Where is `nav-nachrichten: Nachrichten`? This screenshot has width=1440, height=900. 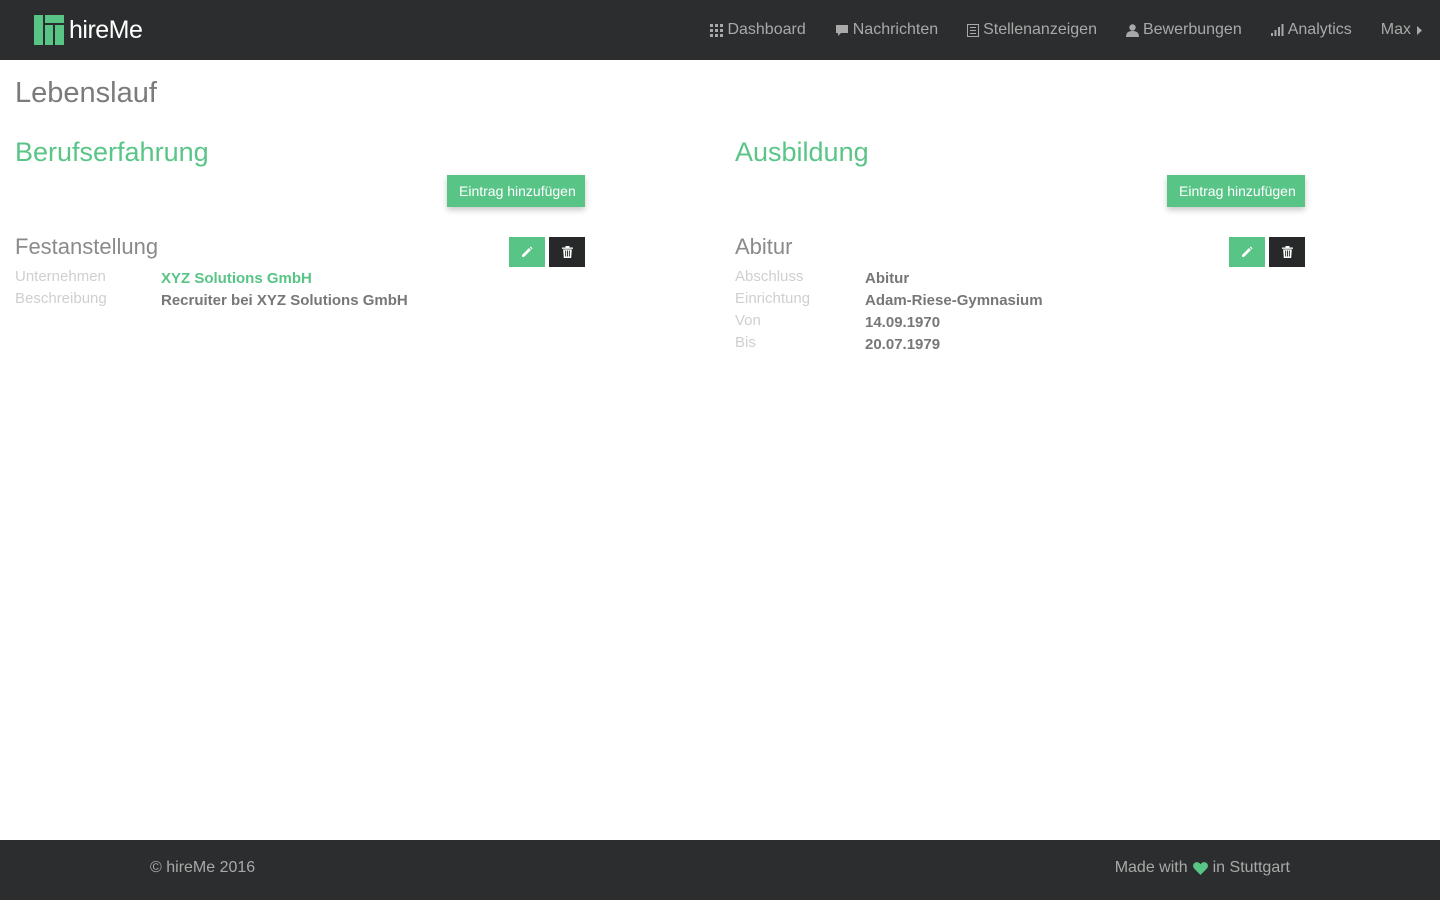
nav-nachrichten: Nachrichten is located at coordinates (886, 30).